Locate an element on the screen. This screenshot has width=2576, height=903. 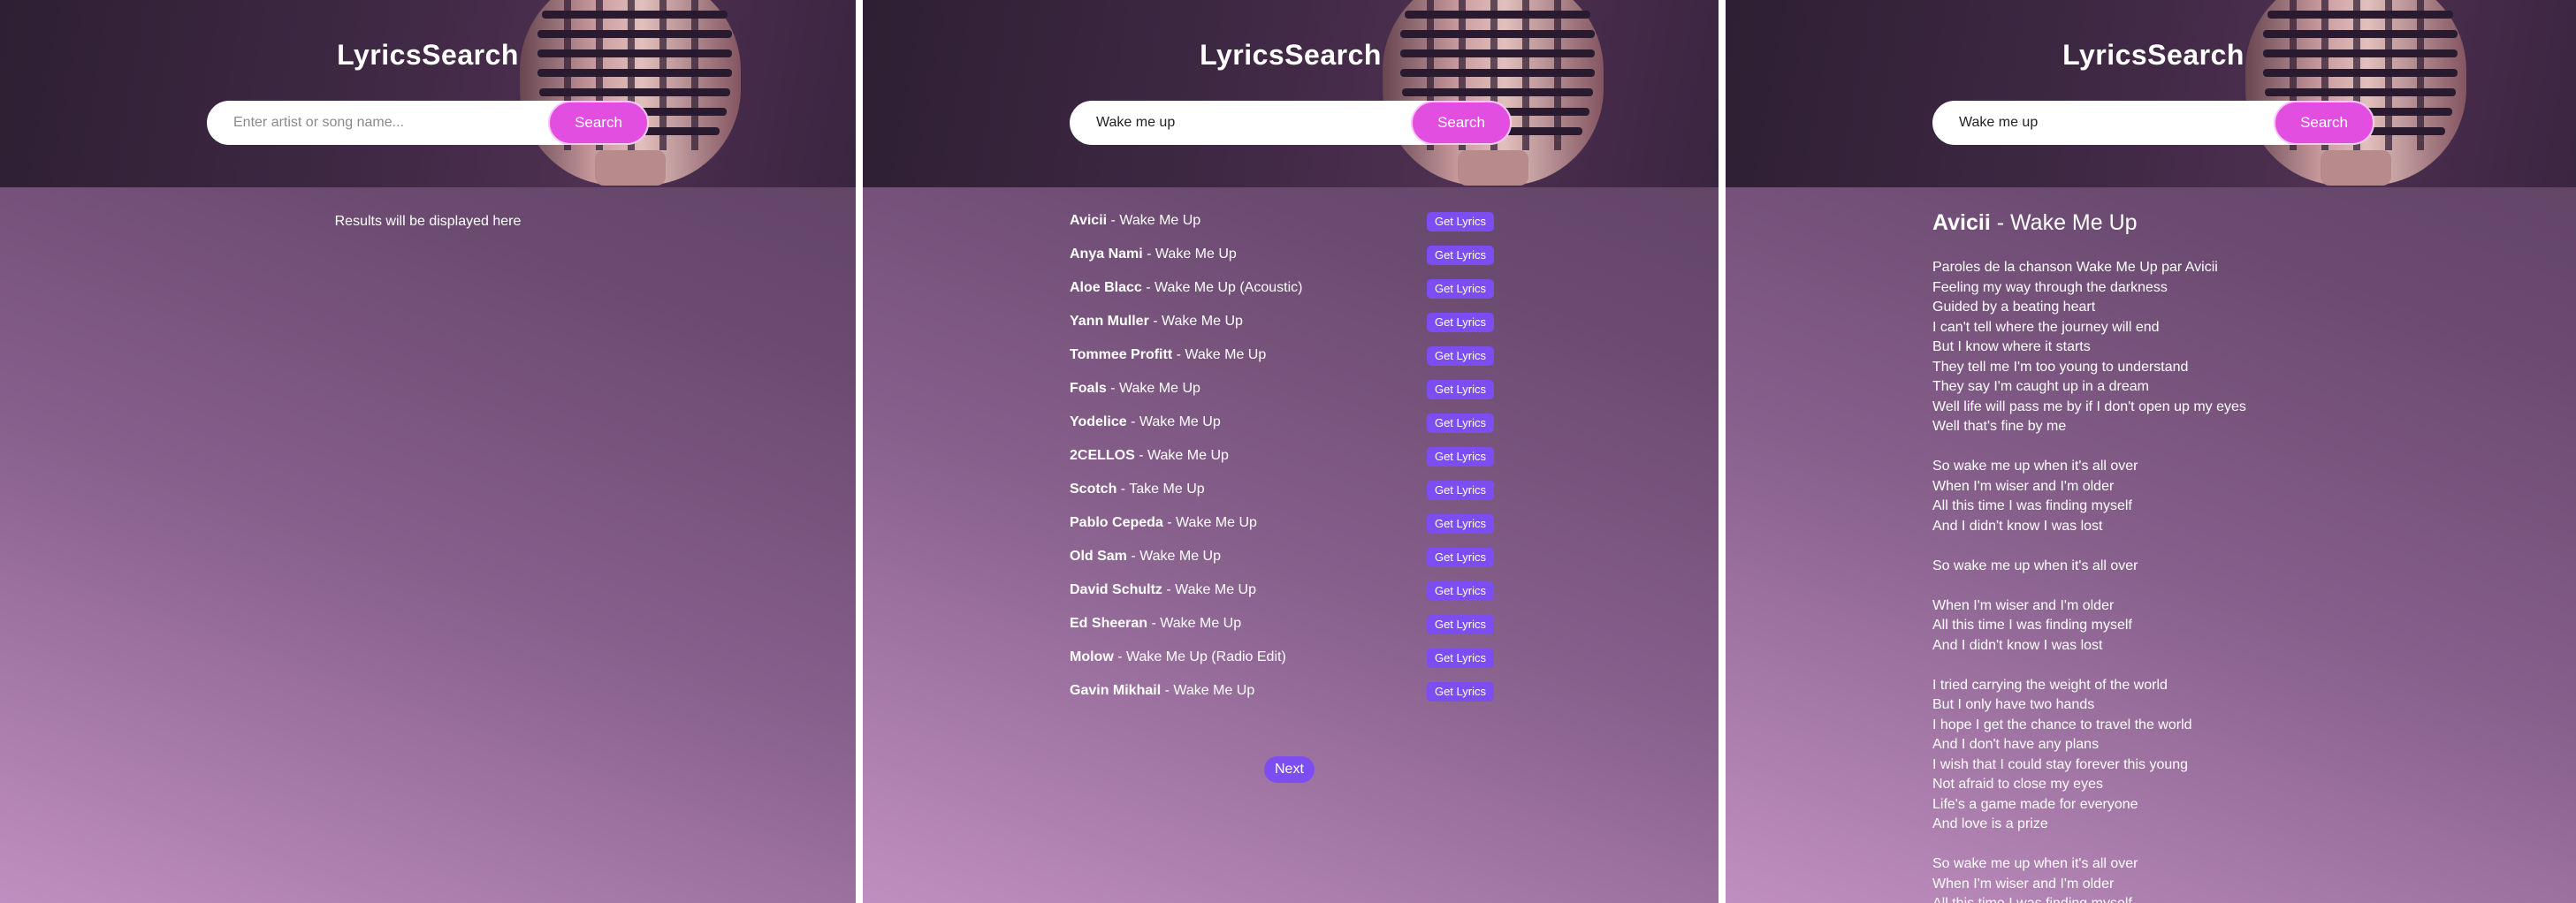
lyric-line: Life's a game made for everyone is located at coordinates (2035, 804).